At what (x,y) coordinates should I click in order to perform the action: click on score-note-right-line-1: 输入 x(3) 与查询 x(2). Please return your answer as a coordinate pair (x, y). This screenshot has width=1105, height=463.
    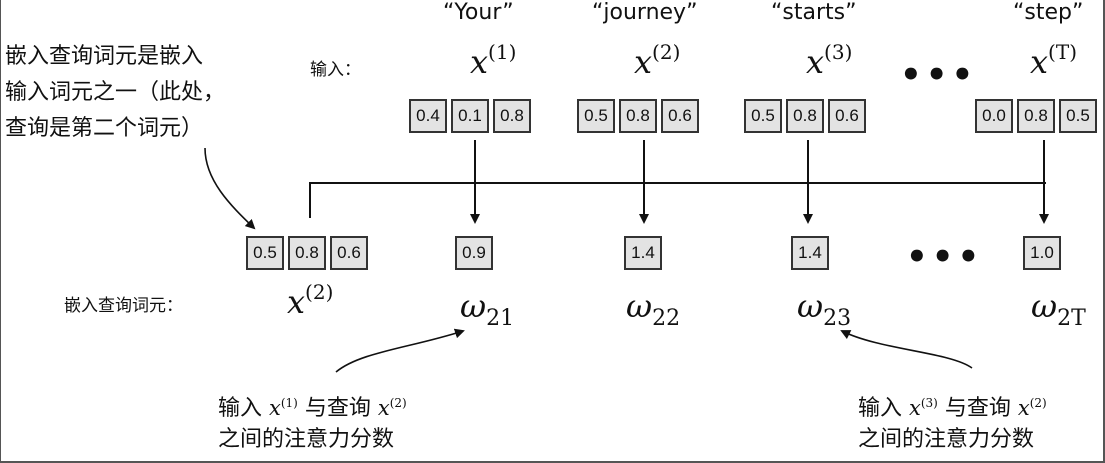
    Looking at the image, I should click on (952, 408).